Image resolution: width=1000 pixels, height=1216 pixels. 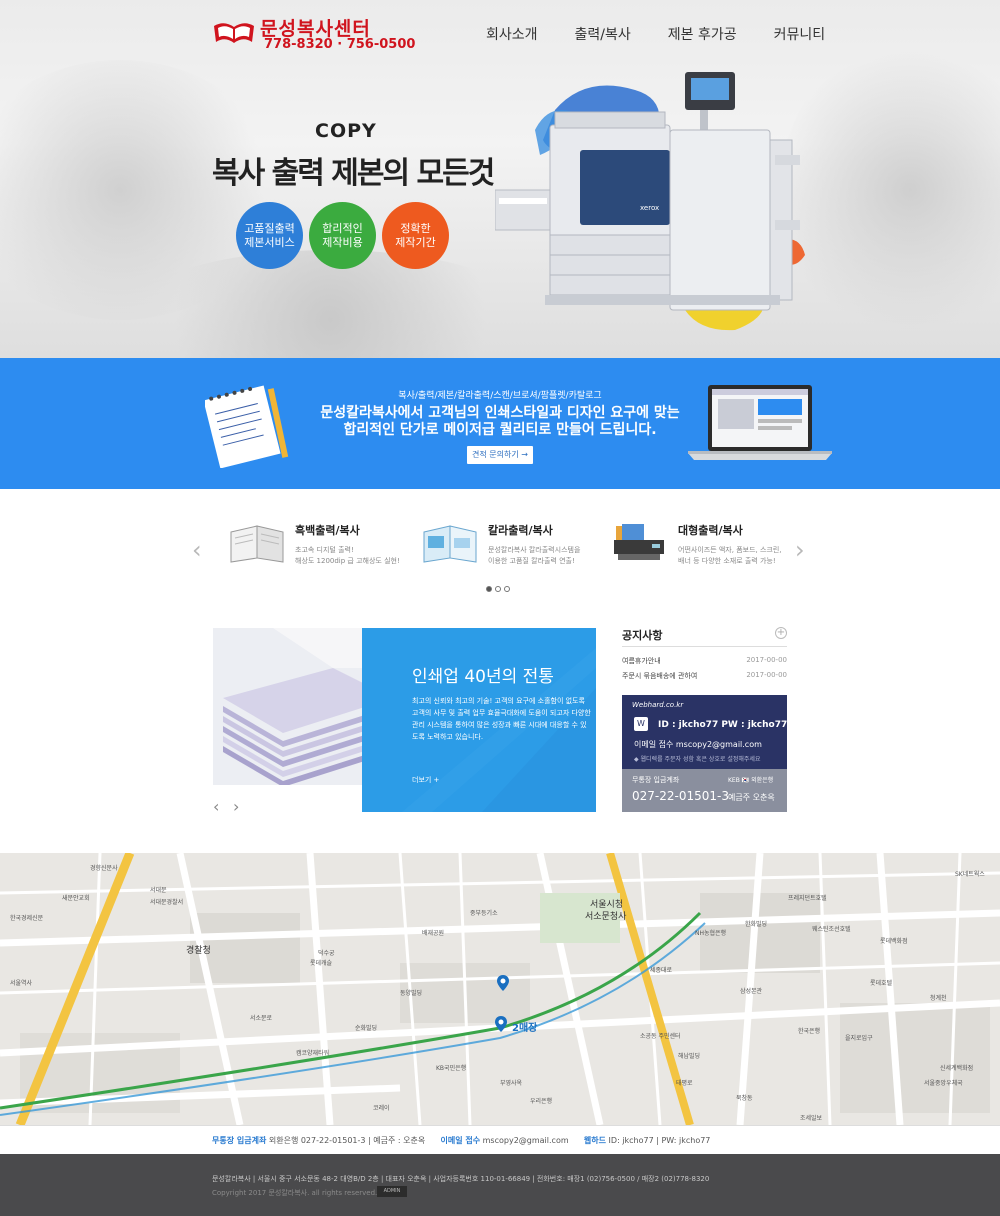 What do you see at coordinates (711, 933) in the screenshot?
I see `map-label: NH농협은행` at bounding box center [711, 933].